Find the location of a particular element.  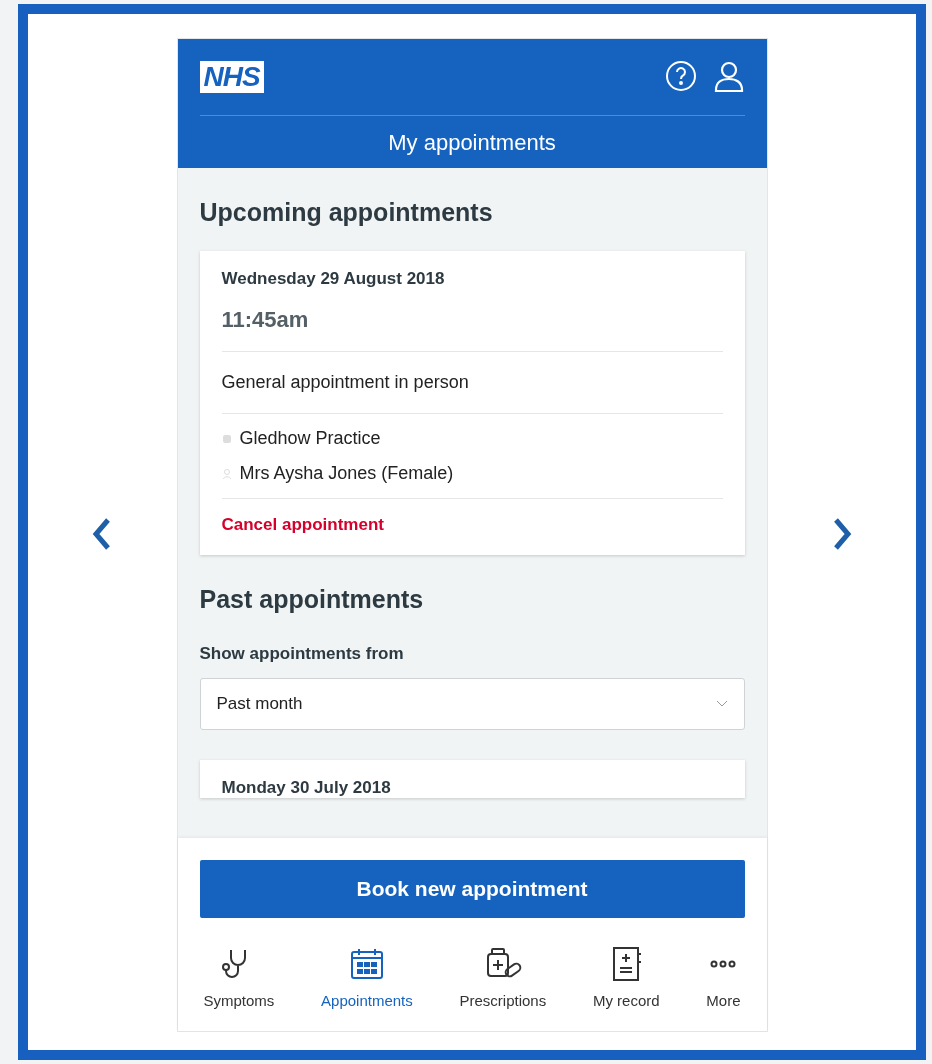

book-appointment-button: Book new appointment is located at coordinates (472, 889).